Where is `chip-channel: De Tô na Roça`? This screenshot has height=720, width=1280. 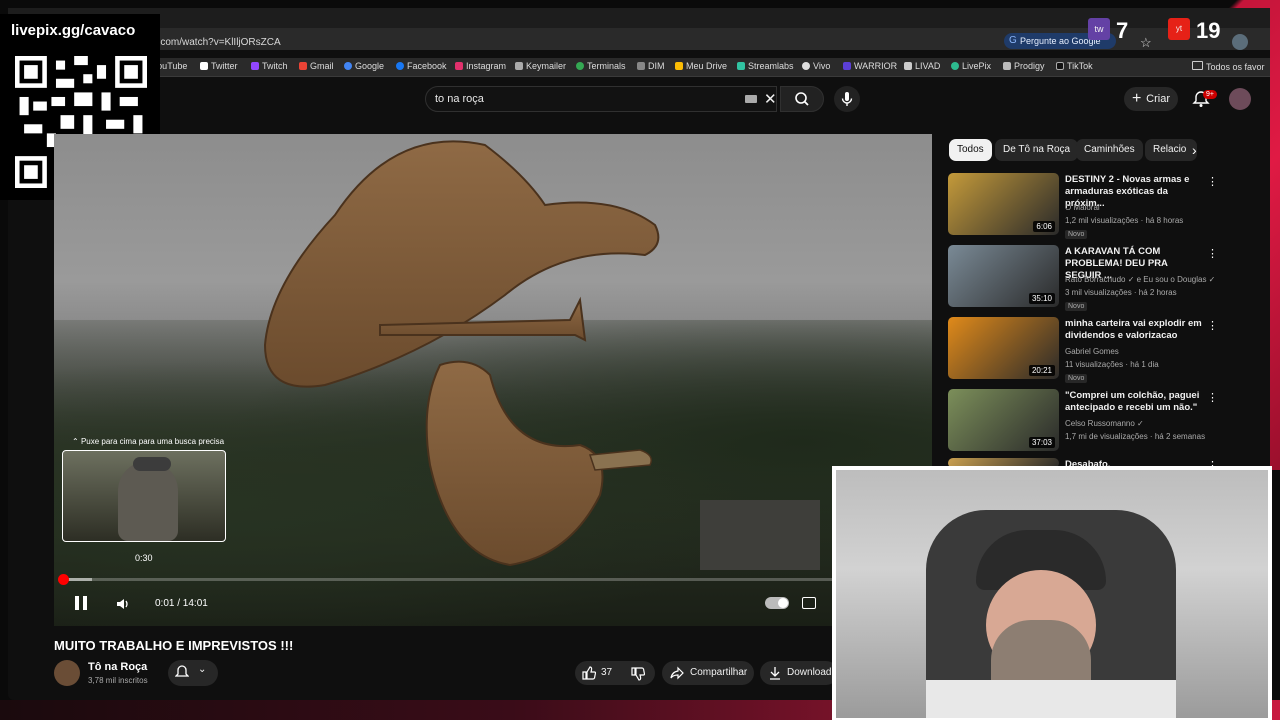 chip-channel: De Tô na Roça is located at coordinates (1037, 150).